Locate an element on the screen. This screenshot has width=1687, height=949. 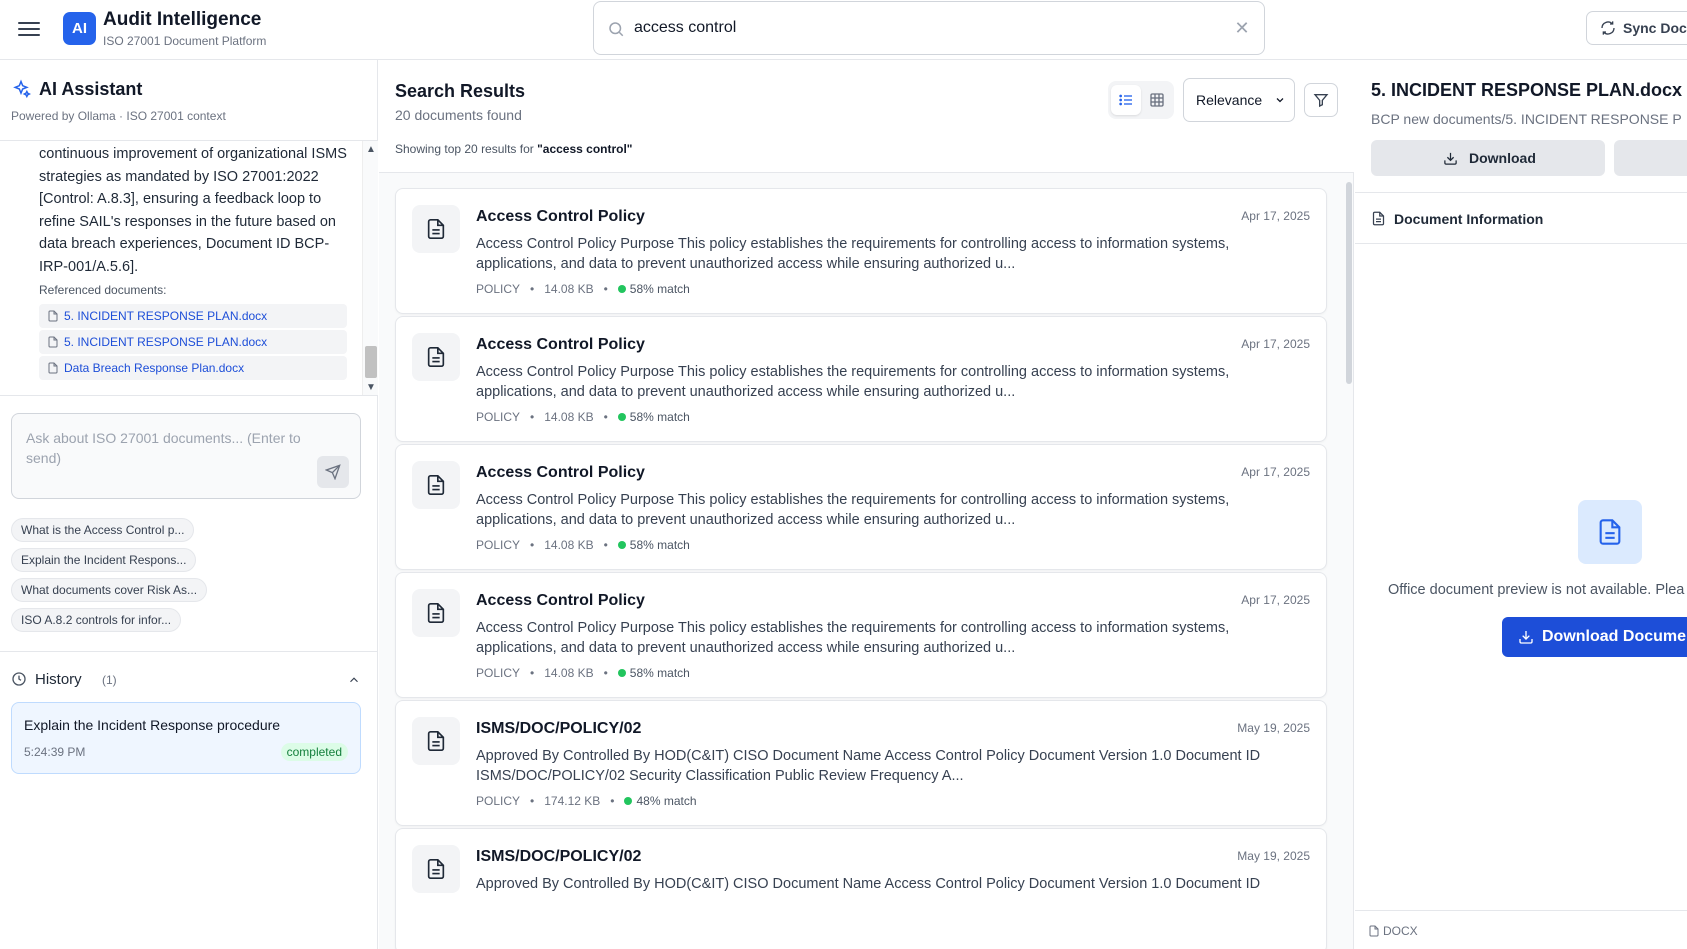
chevron-up-icon is located at coordinates (354, 680).